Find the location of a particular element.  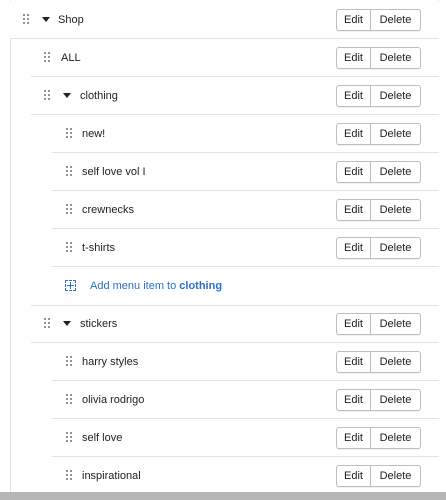

add-item-icon is located at coordinates (70, 285).